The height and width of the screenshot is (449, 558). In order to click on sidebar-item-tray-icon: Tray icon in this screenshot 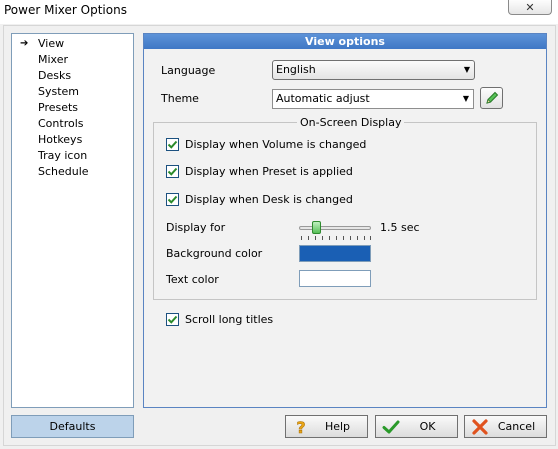, I will do `click(72, 156)`.